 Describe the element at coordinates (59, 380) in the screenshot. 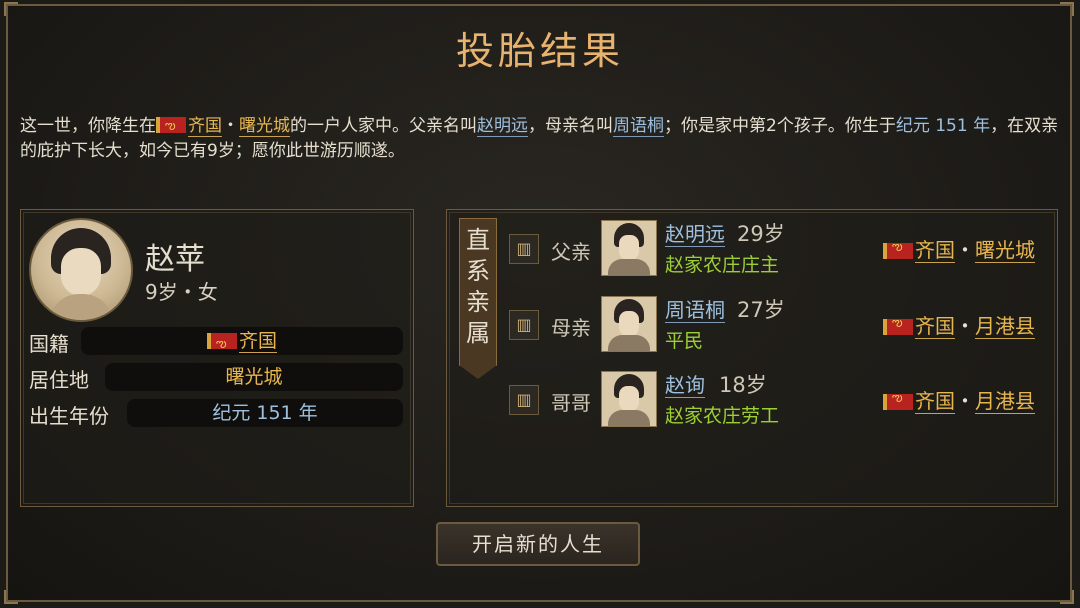

I see `residence-label: 居住地` at that location.